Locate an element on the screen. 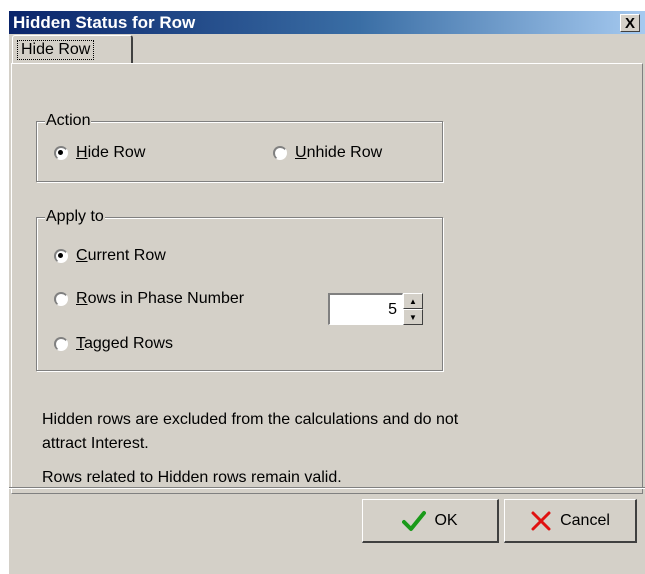 Image resolution: width=645 pixels, height=574 pixels. radio-unhide-row: Unhide Row is located at coordinates (327, 153).